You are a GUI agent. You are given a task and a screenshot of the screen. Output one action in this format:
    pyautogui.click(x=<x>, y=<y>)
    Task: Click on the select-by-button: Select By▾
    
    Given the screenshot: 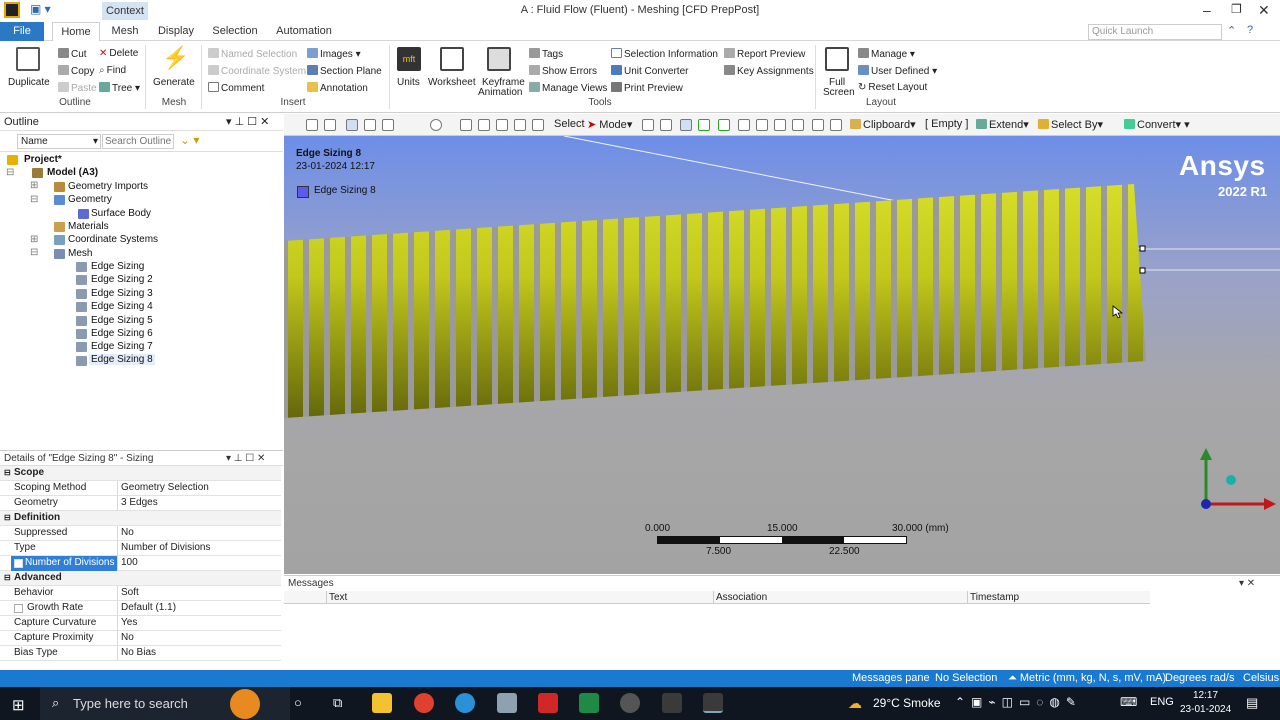 What is the action you would take?
    pyautogui.click(x=1070, y=124)
    